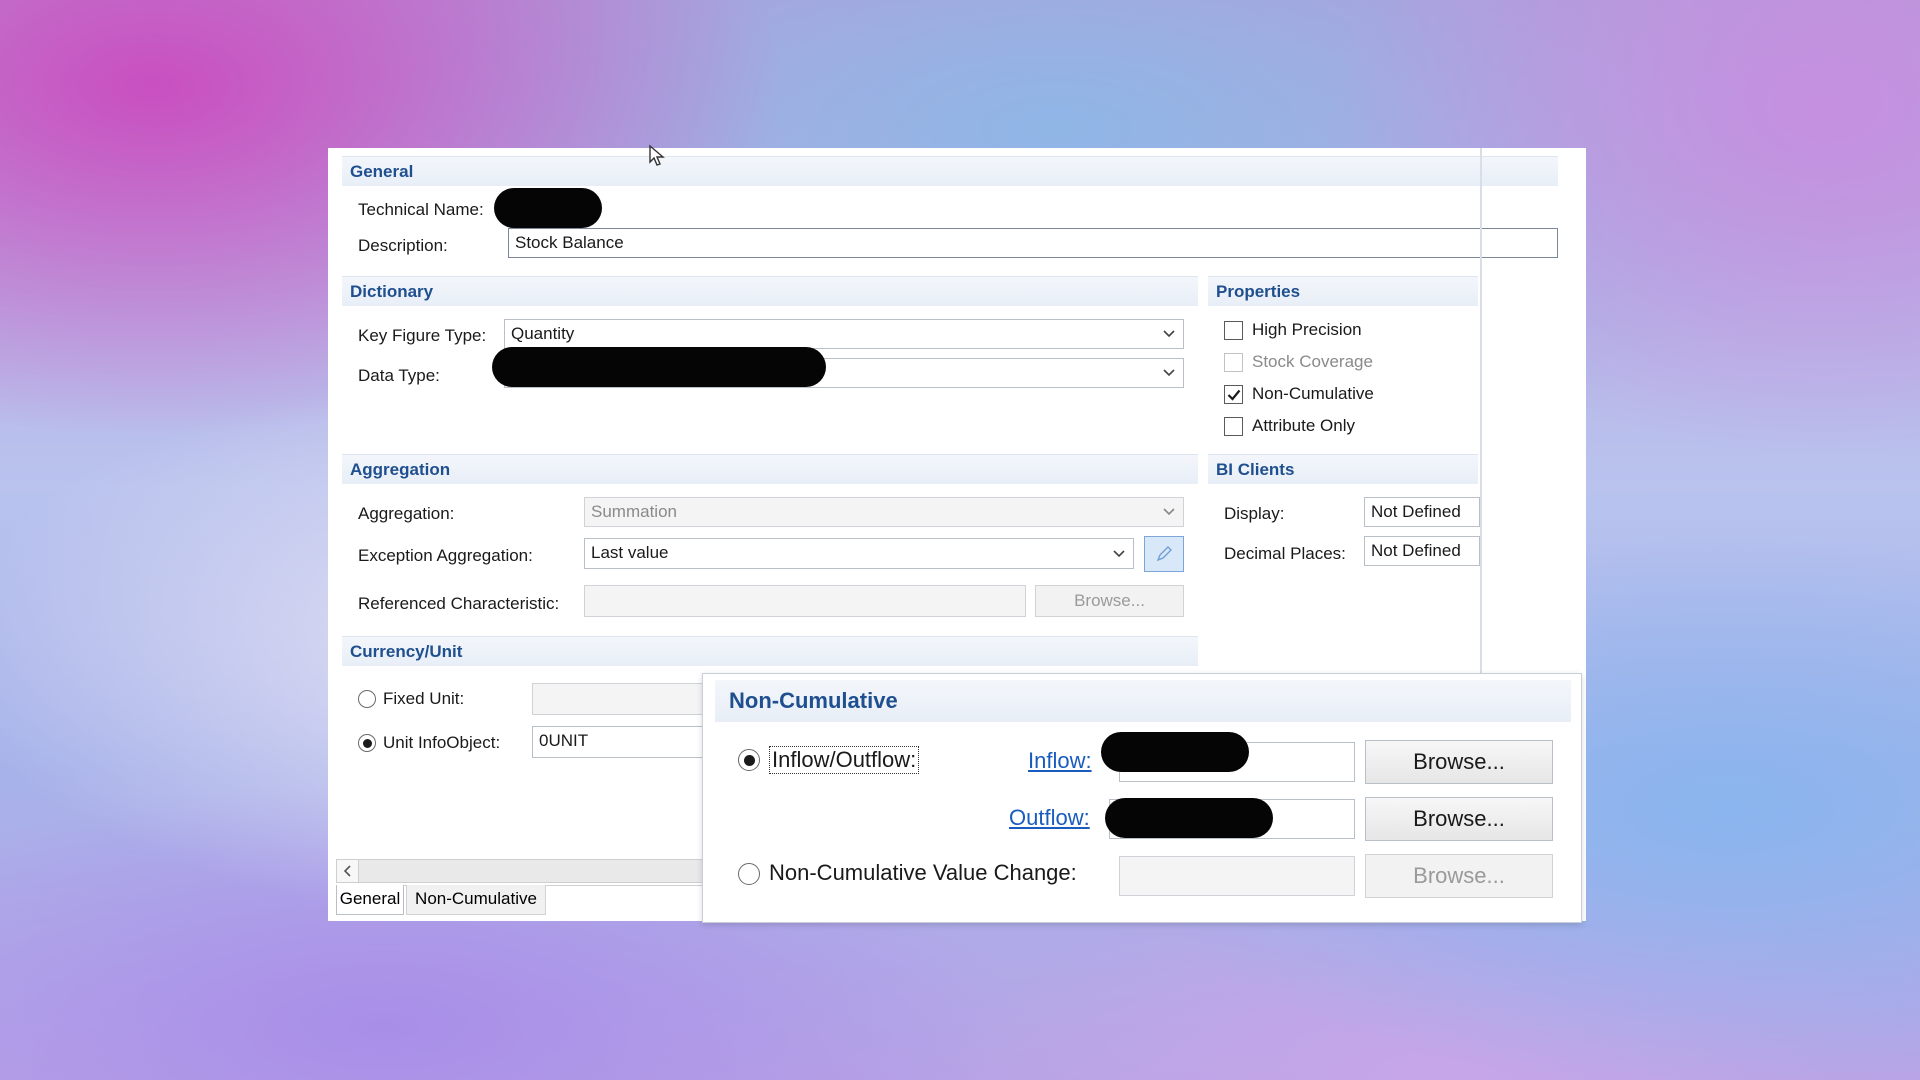 The height and width of the screenshot is (1080, 1920). What do you see at coordinates (622, 742) in the screenshot?
I see `unit-infoobject-input: 0UNIT` at bounding box center [622, 742].